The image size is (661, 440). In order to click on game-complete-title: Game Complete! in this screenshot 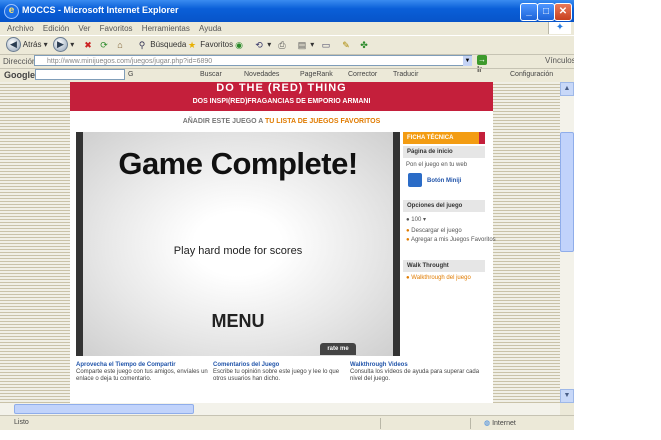, I will do `click(238, 163)`.